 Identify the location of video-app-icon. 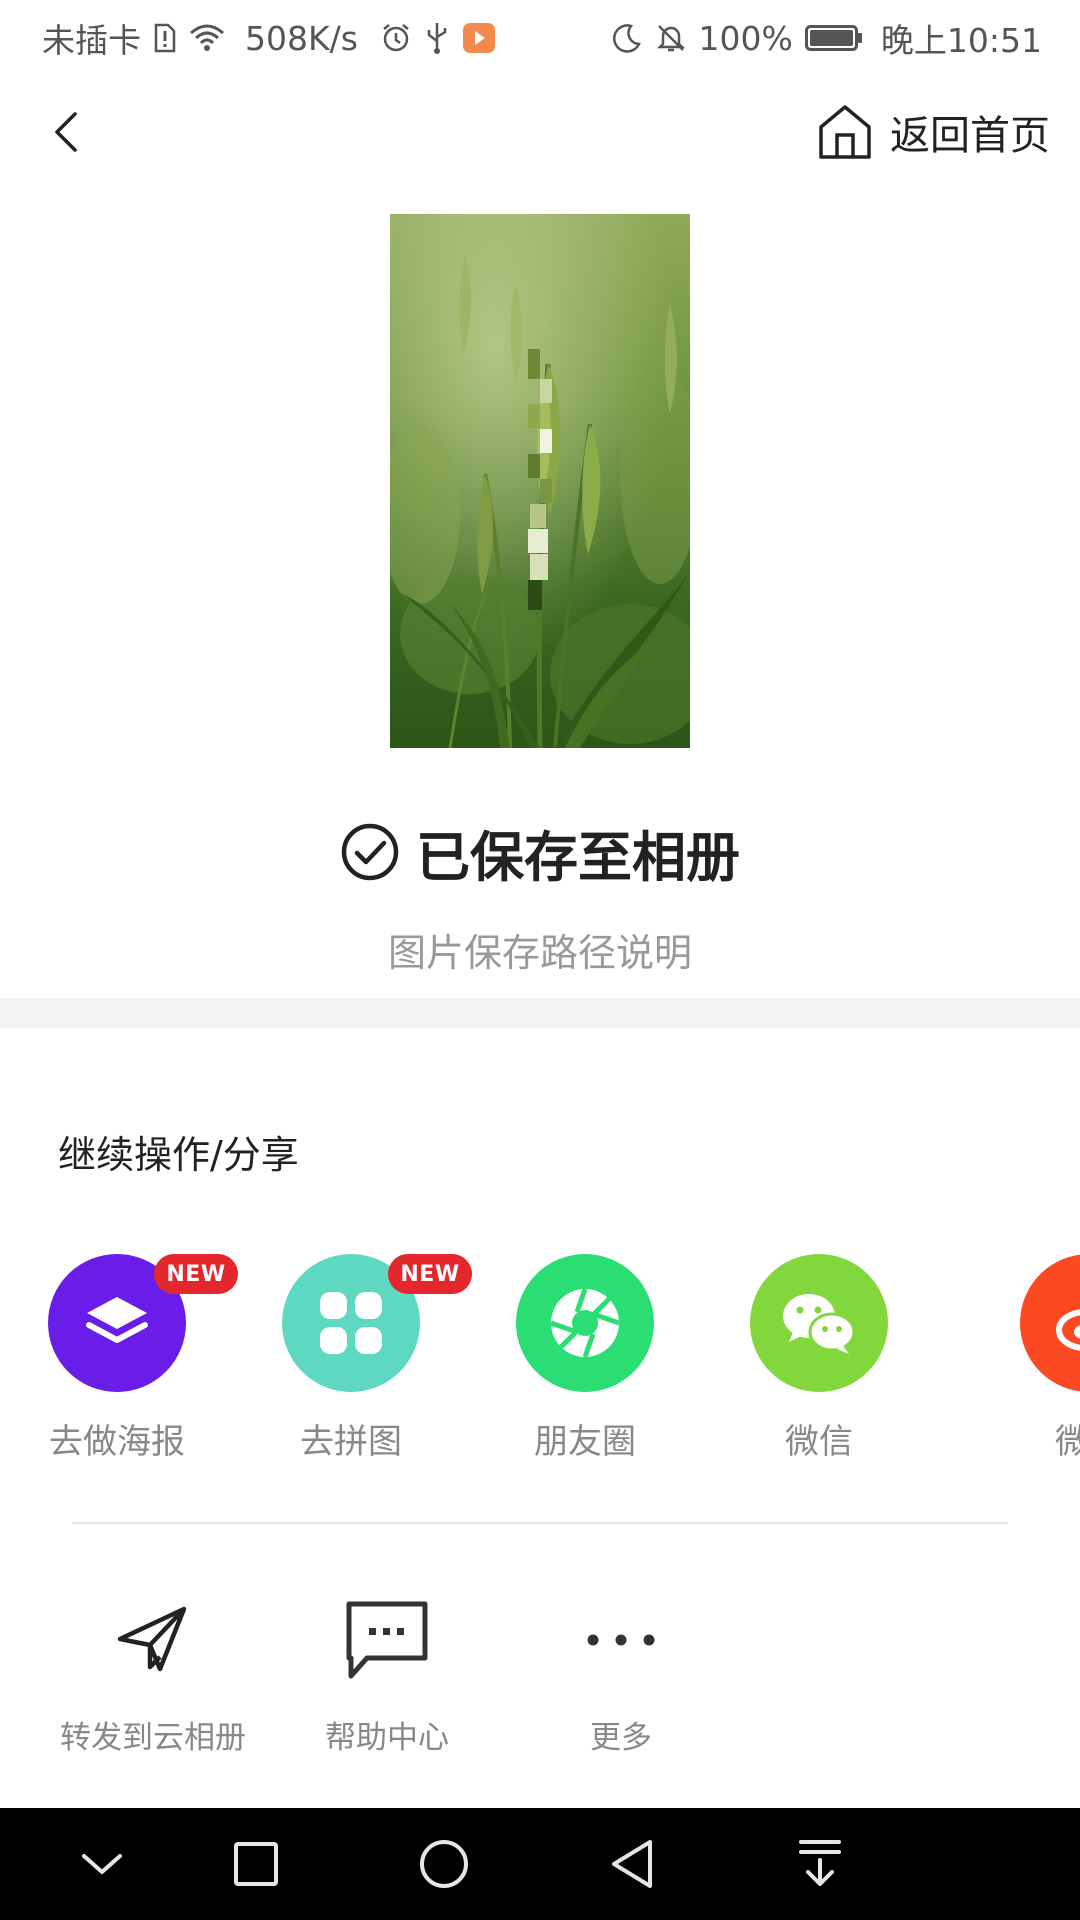
(479, 38).